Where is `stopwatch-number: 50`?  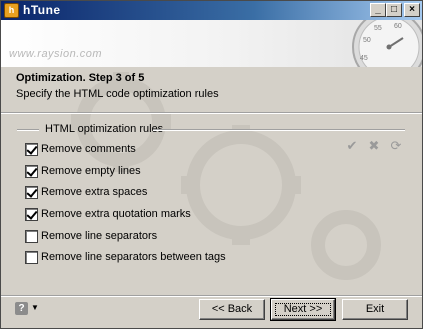
stopwatch-number: 50 is located at coordinates (367, 40).